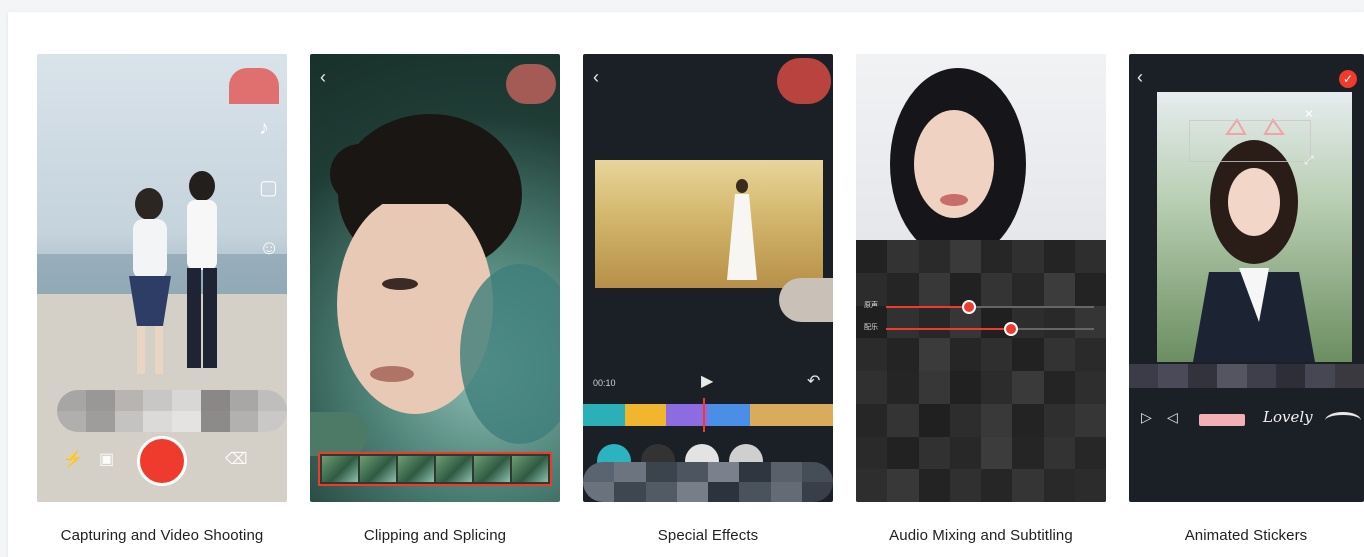  I want to click on sticker-delete-icon: ✕, so click(1309, 114).